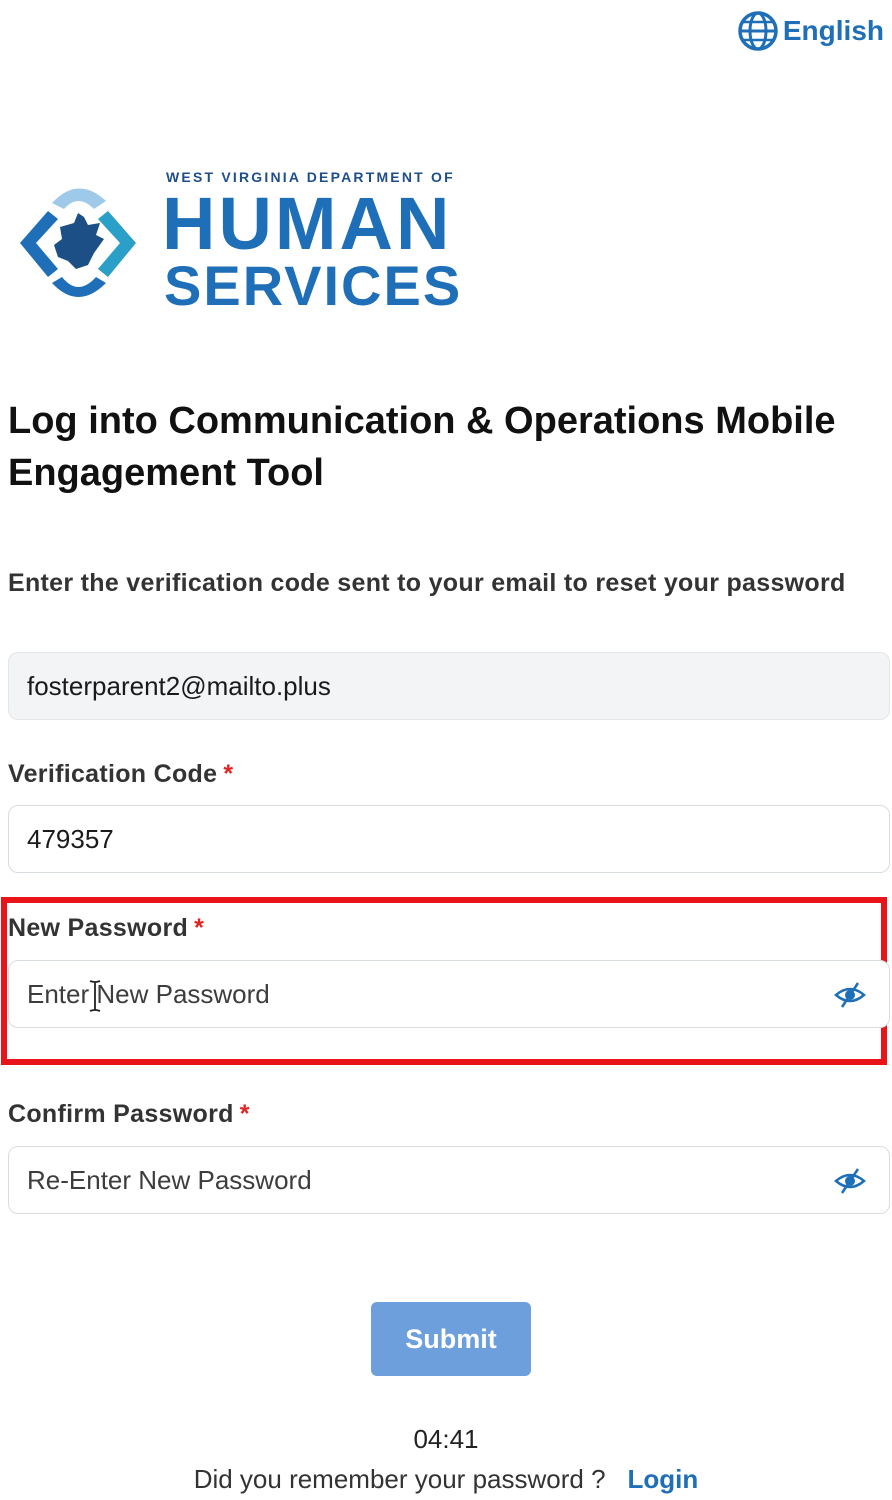 The height and width of the screenshot is (1500, 892). I want to click on verification-code-label-text: Verification Code, so click(113, 774).